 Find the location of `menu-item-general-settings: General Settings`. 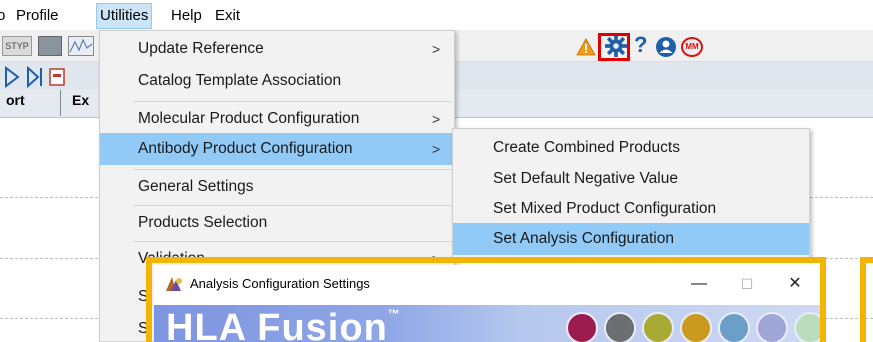

menu-item-general-settings: General Settings is located at coordinates (277, 187).